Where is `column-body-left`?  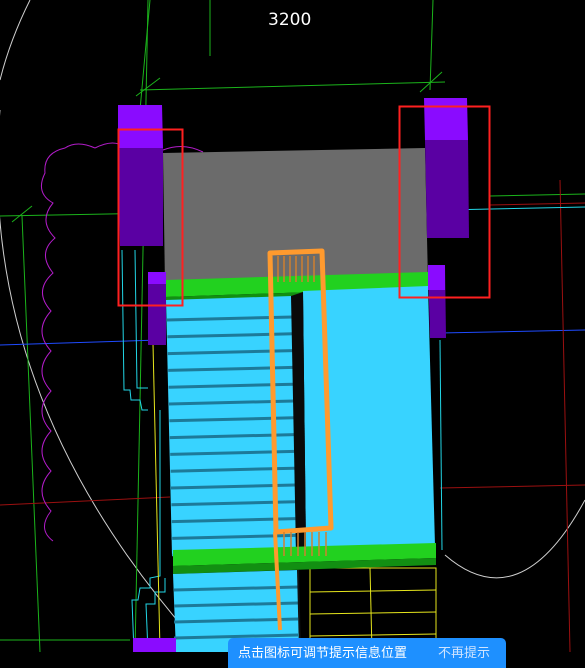
column-body-left is located at coordinates (140, 197).